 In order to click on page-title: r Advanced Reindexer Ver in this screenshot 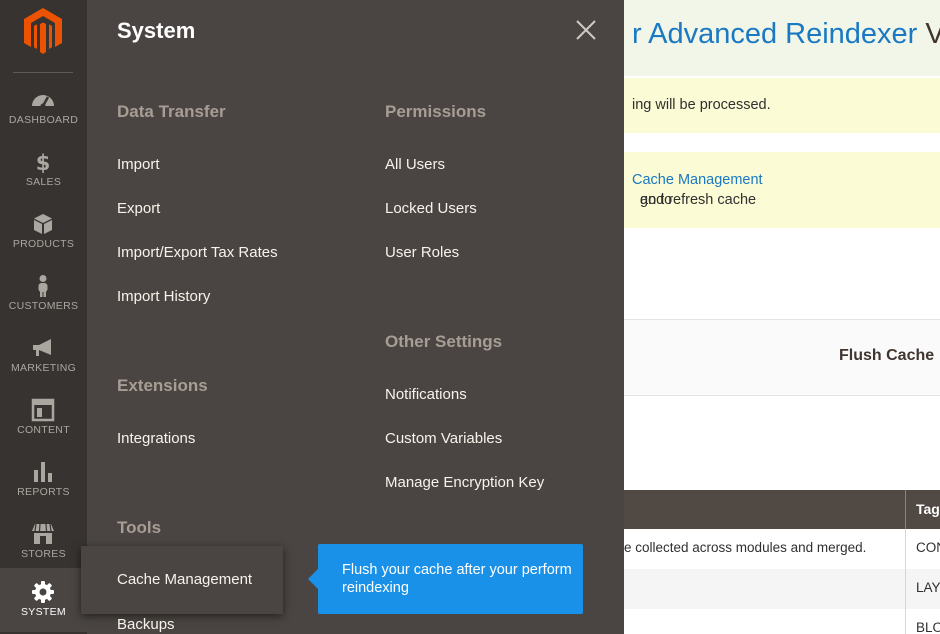, I will do `click(786, 34)`.